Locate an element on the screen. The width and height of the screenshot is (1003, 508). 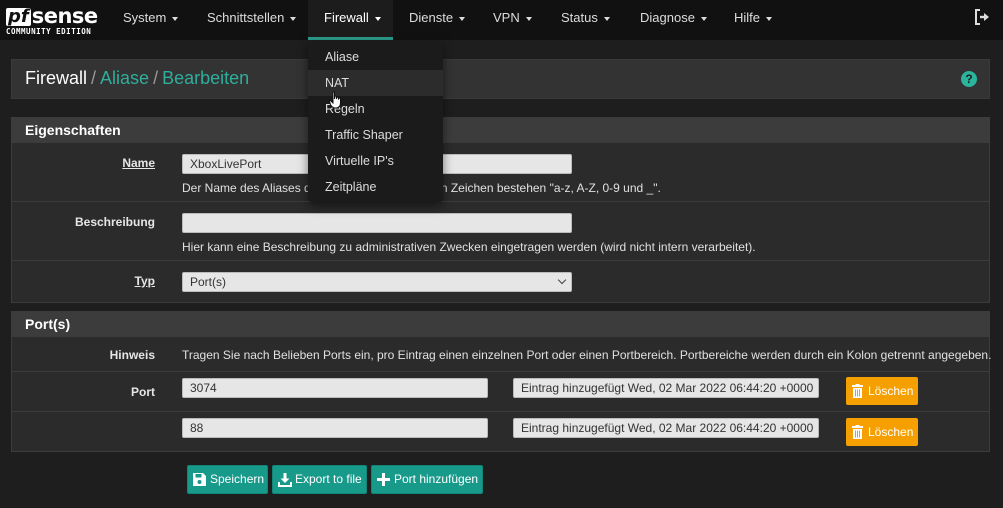
breadcrumb-edit: Bearbeiten is located at coordinates (205, 78).